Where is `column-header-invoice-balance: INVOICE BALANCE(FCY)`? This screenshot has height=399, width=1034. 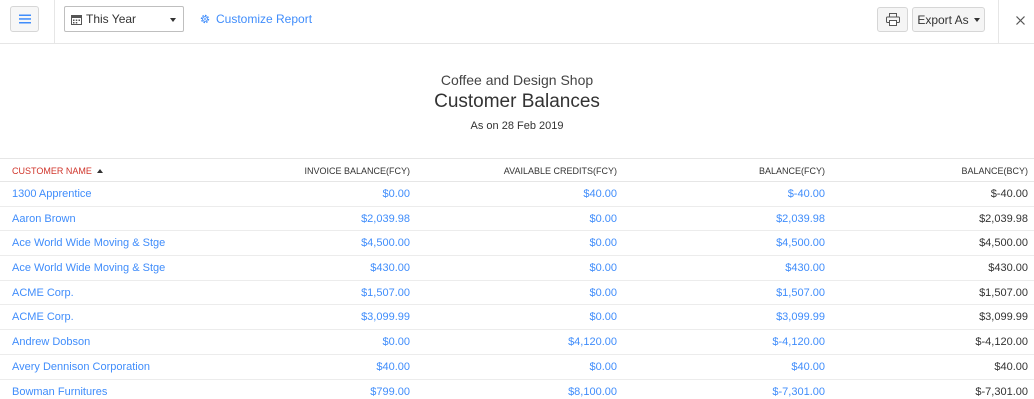 column-header-invoice-balance: INVOICE BALANCE(FCY) is located at coordinates (357, 171).